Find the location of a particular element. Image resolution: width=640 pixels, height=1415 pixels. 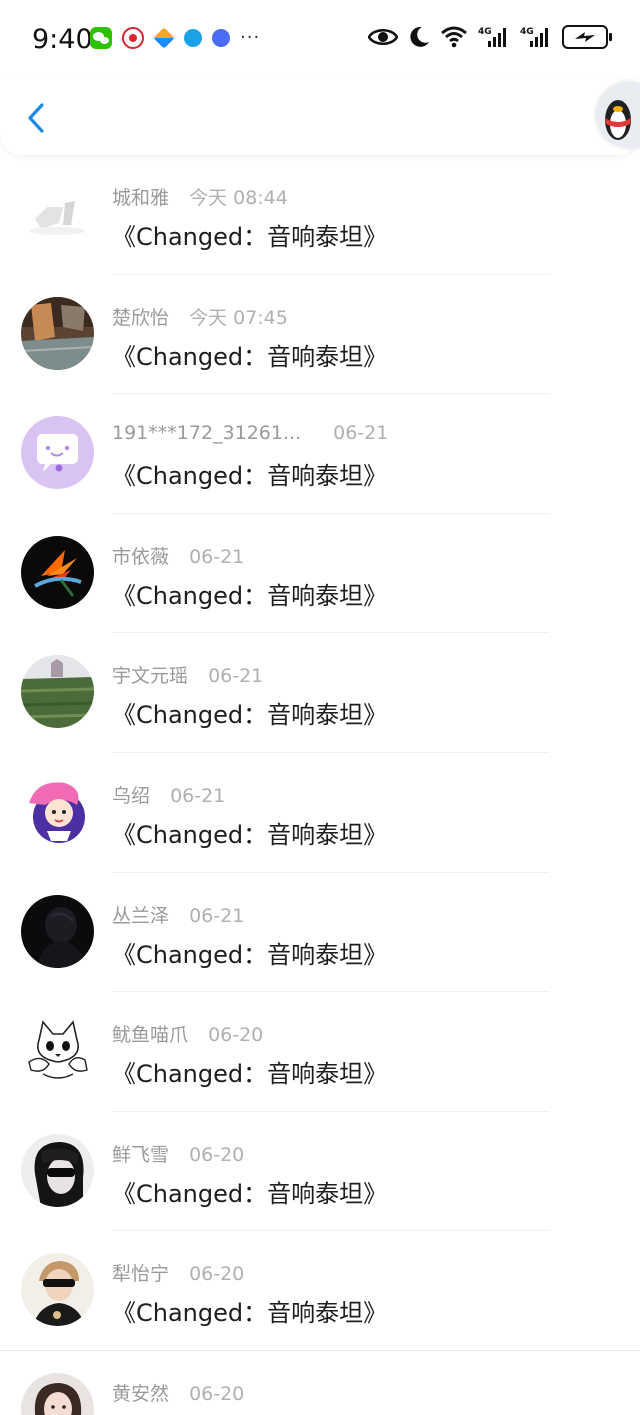

moon-icon is located at coordinates (419, 36).